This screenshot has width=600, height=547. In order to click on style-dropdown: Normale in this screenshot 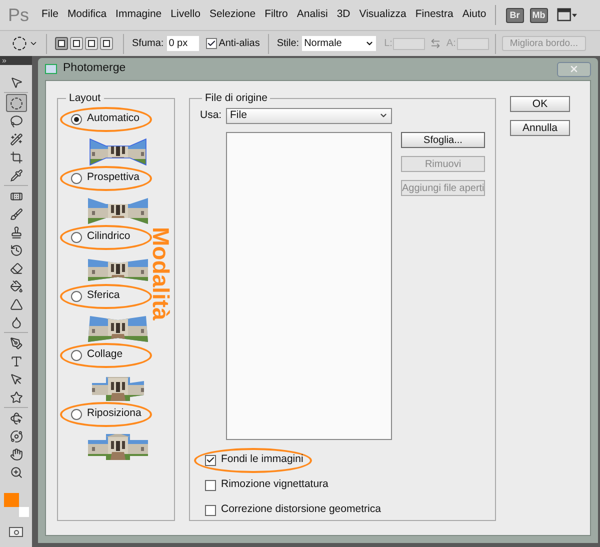, I will do `click(339, 43)`.